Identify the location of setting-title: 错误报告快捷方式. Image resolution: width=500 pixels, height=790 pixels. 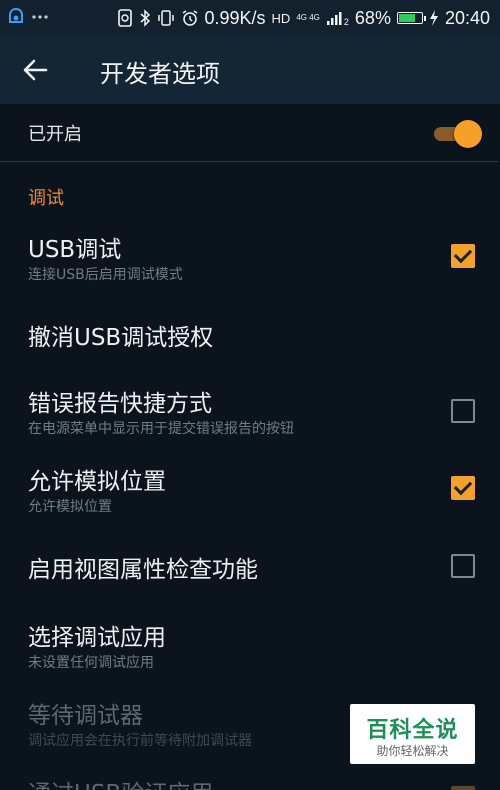
(120, 404).